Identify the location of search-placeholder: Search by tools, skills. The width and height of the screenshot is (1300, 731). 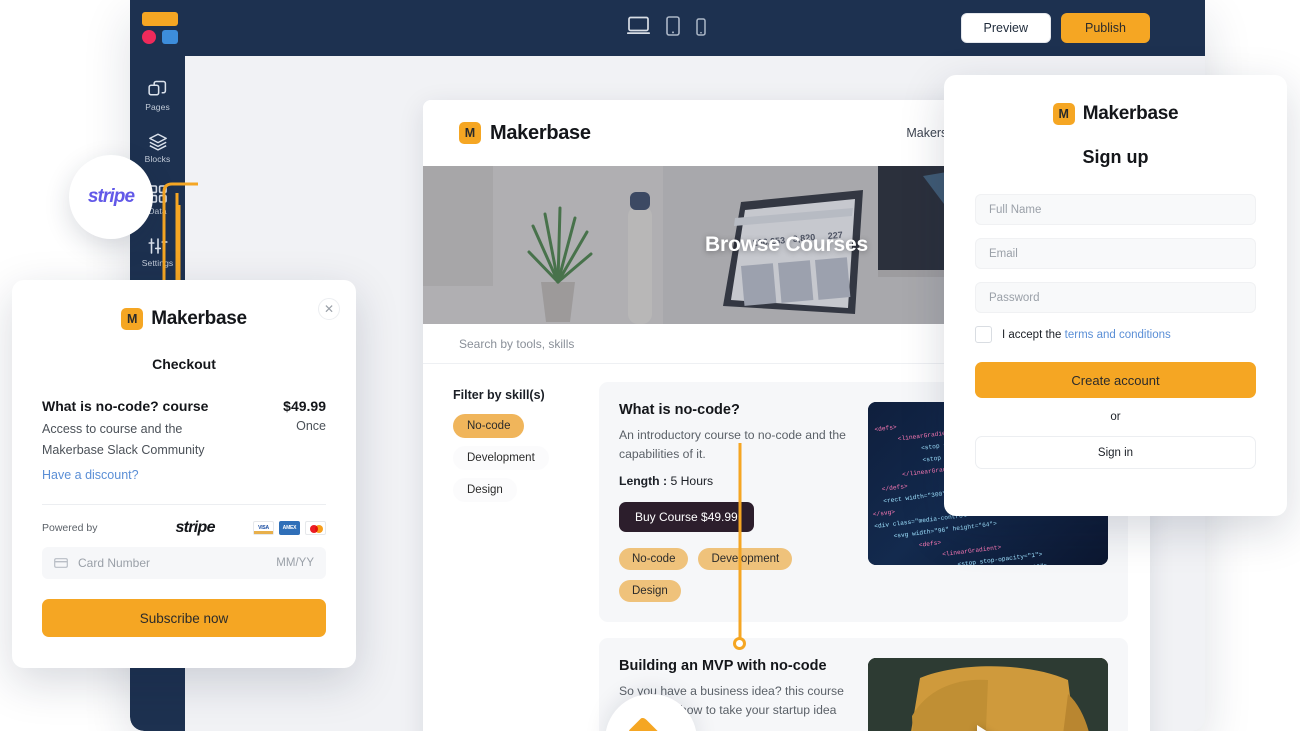
(517, 343).